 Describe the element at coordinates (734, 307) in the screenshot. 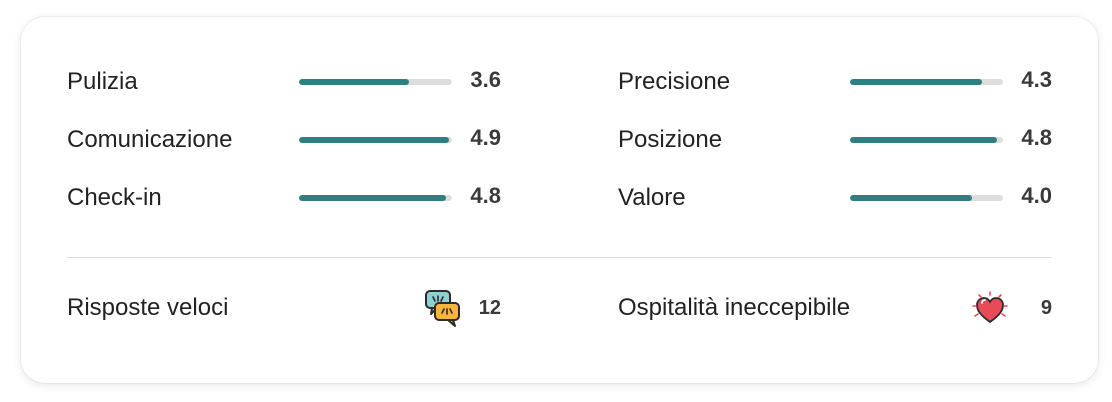

I see `highlight-label: Ospitalità ineccepibile` at that location.